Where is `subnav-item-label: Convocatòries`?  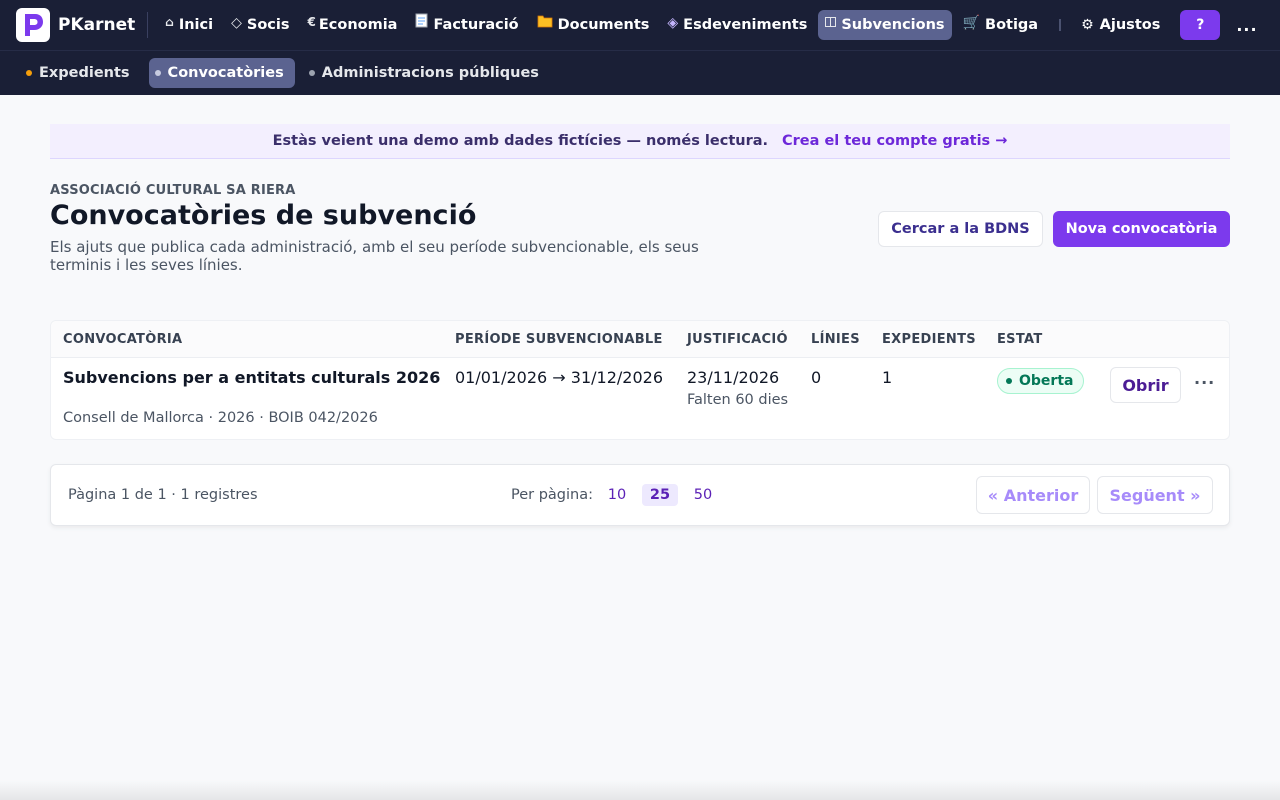 subnav-item-label: Convocatòries is located at coordinates (225, 73).